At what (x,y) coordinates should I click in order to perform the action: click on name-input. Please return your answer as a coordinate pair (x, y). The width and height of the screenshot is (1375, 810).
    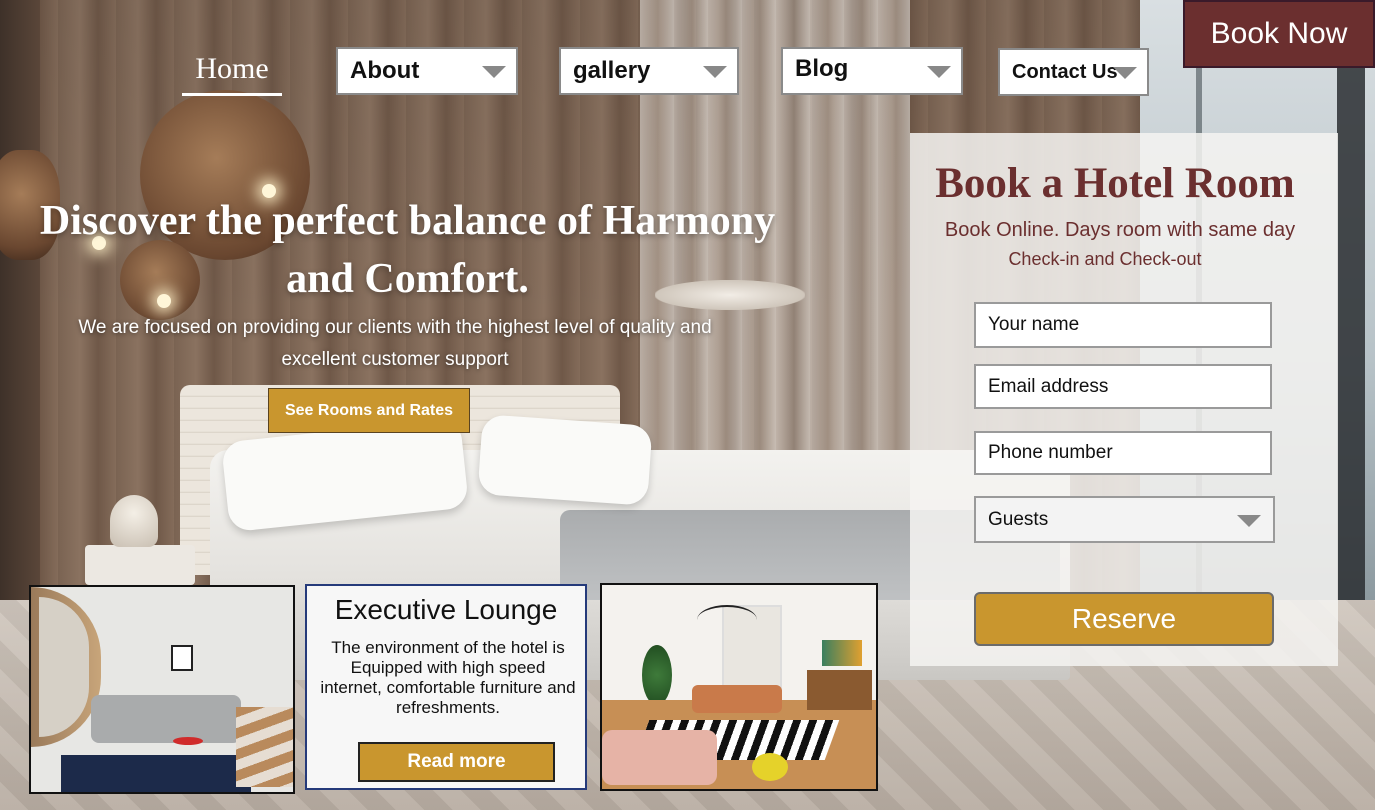
    Looking at the image, I should click on (1123, 325).